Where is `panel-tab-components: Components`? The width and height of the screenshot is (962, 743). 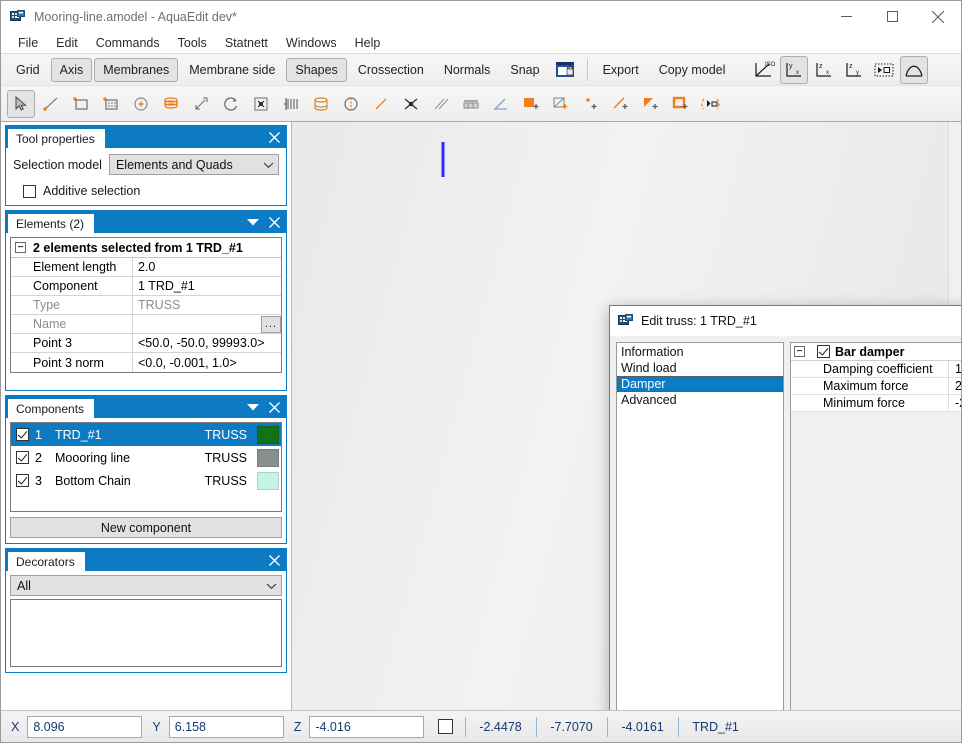 panel-tab-components: Components is located at coordinates (51, 408).